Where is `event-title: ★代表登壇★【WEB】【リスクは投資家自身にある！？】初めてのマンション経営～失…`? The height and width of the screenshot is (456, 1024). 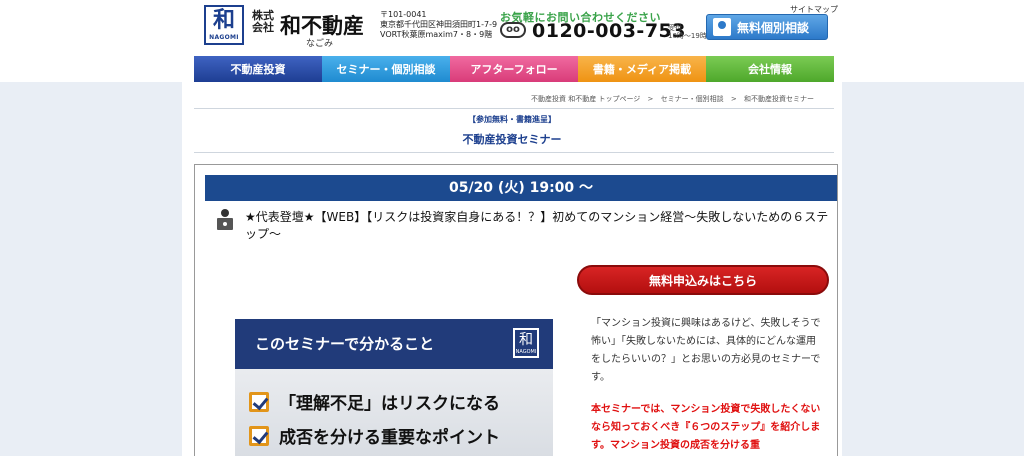
event-title: ★代表登壇★【WEB】【リスクは投資家自身にある！？】初めてのマンション経営～失… is located at coordinates (537, 226).